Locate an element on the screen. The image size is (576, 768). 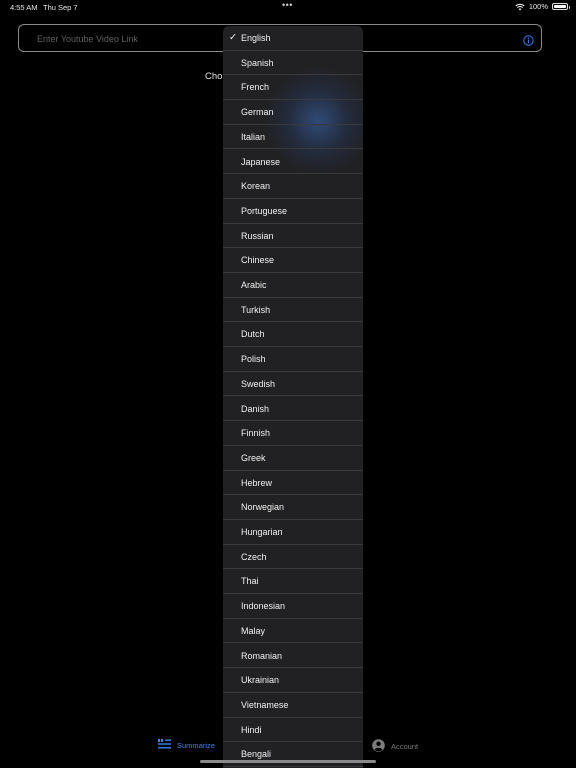
video-link-input is located at coordinates (137, 39).